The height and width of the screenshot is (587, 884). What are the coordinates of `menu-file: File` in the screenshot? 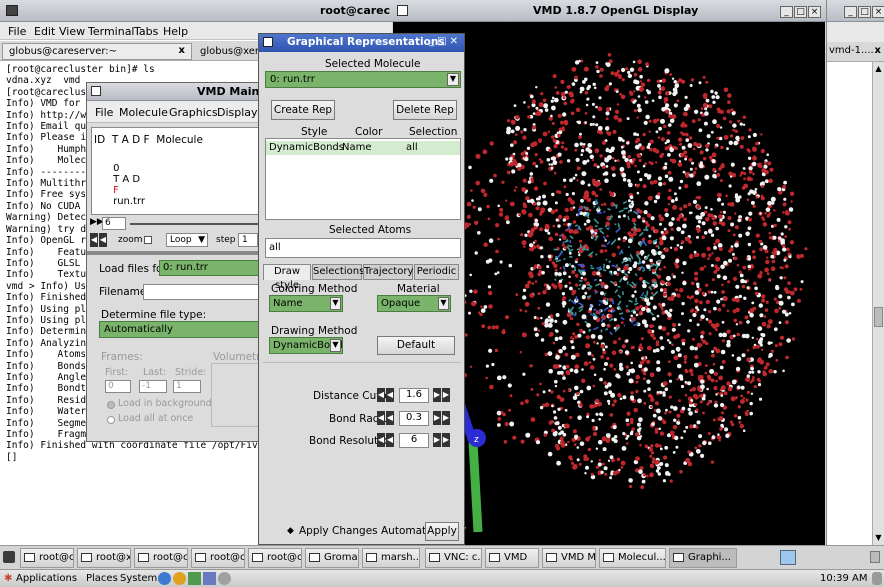 It's located at (17, 31).